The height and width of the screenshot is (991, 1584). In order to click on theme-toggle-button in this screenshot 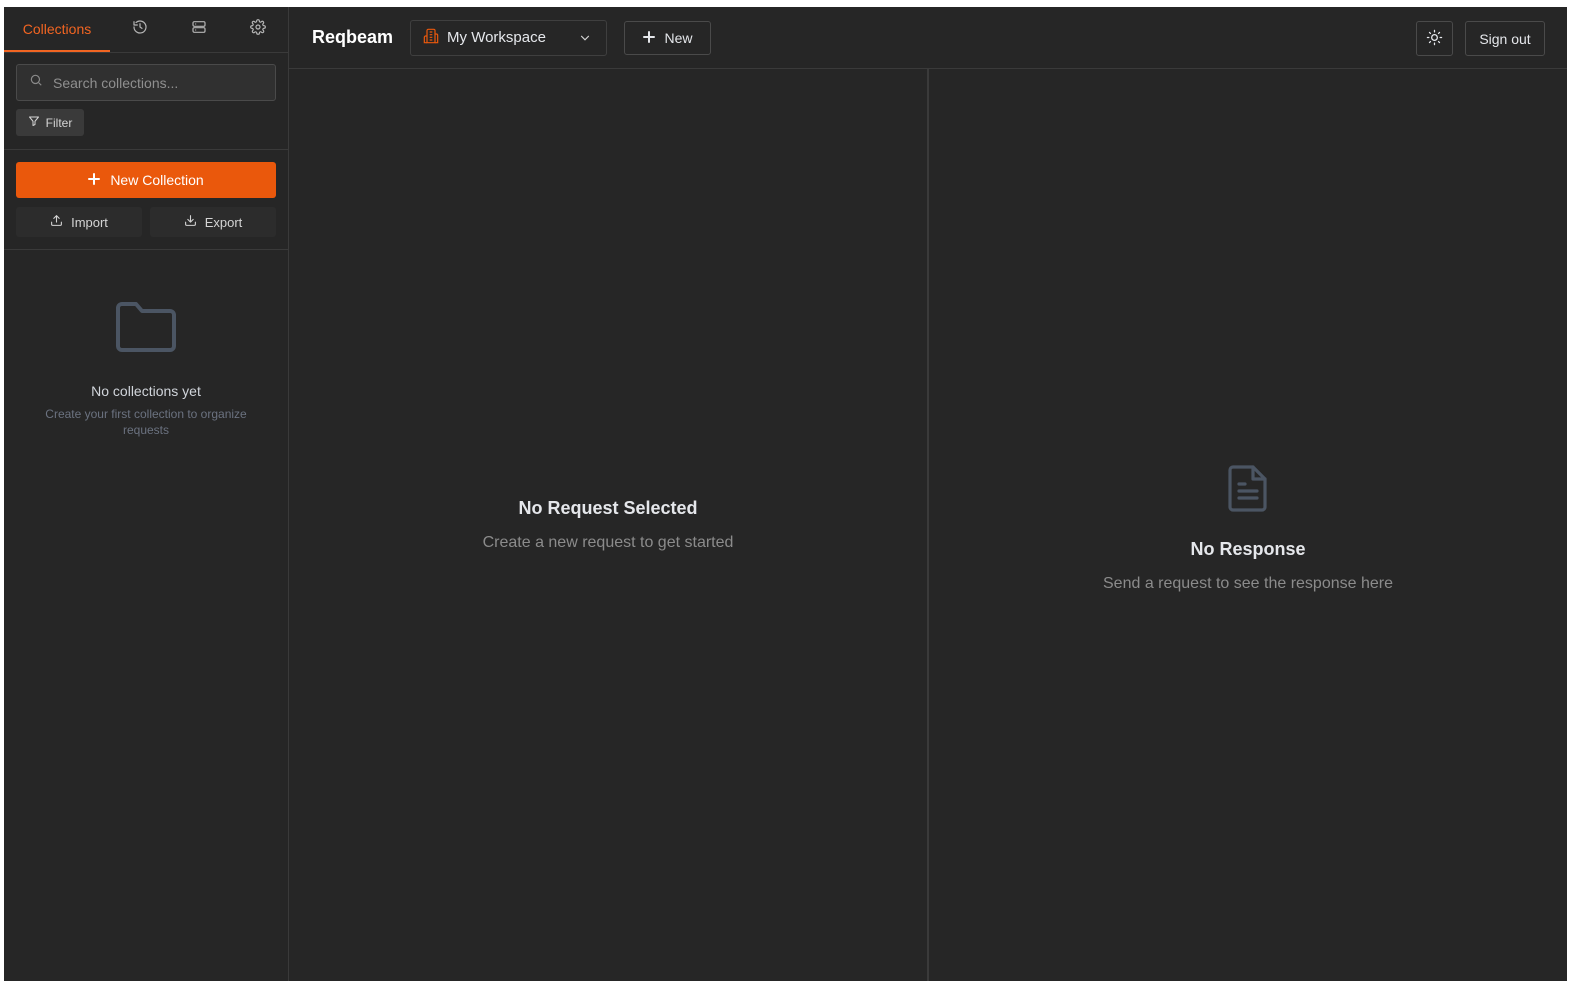, I will do `click(1434, 38)`.